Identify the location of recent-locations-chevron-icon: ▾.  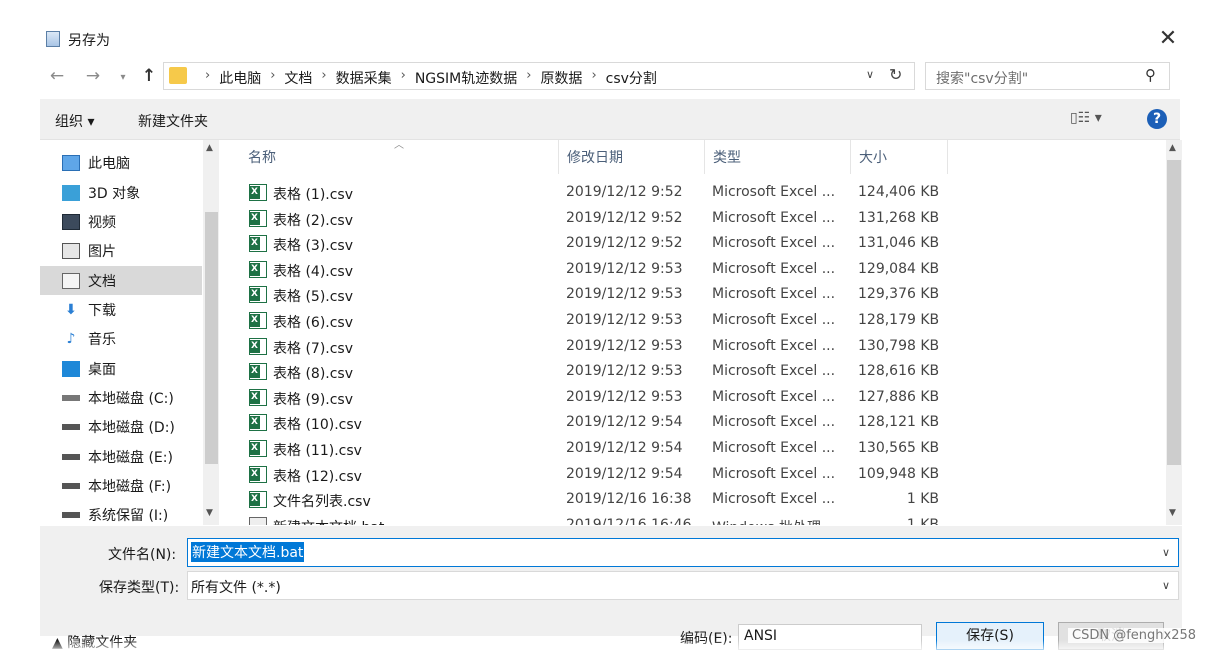
(123, 77).